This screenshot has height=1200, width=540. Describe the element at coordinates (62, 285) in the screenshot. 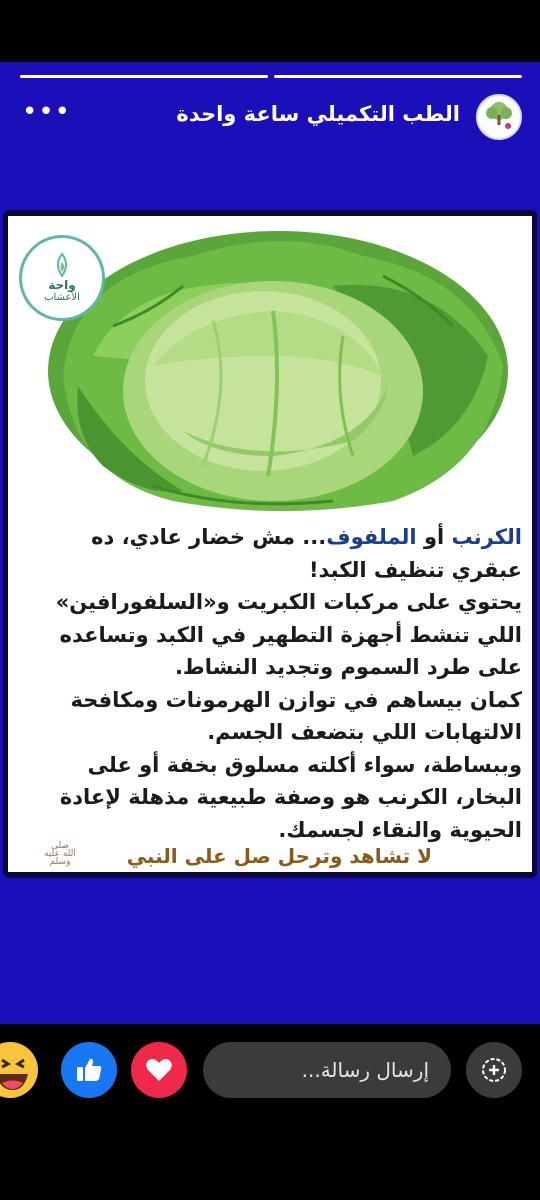

I see `brand-logo-line1: واحة` at that location.